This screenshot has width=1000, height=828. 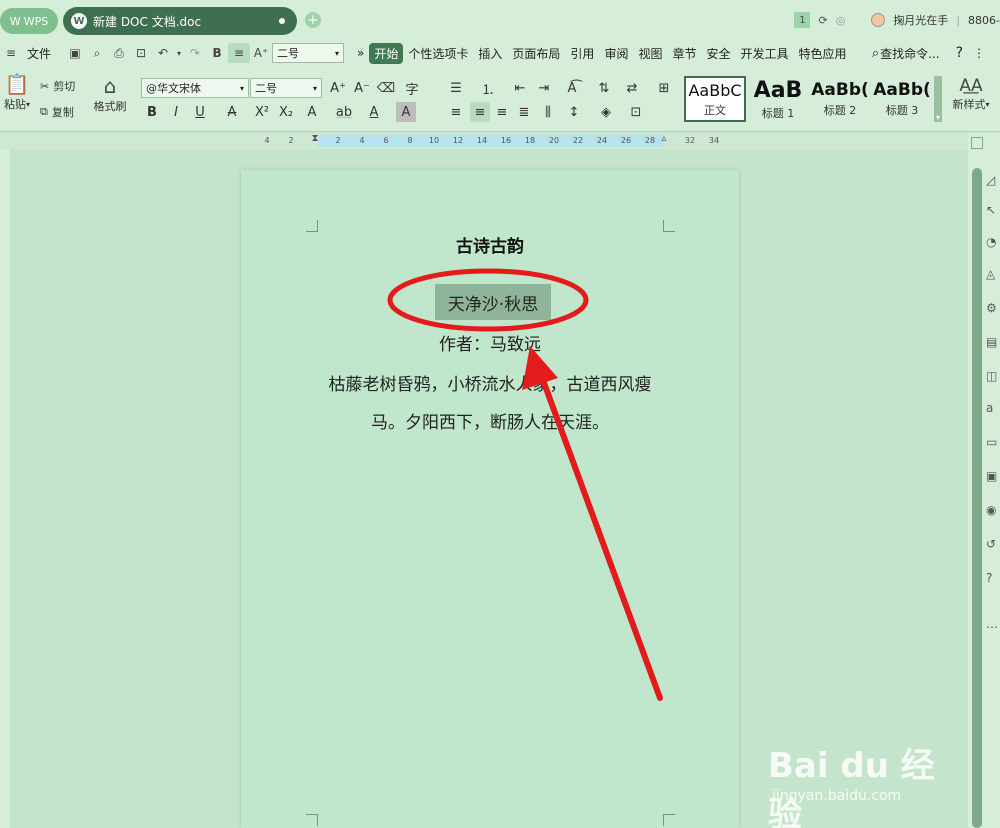 I want to click on superscript-icon: X², so click(x=262, y=112).